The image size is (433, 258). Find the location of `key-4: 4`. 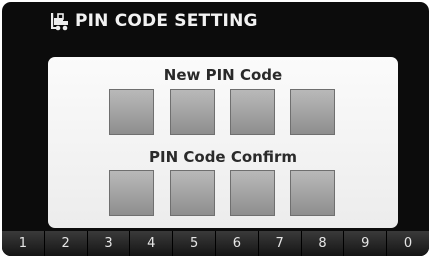

key-4: 4 is located at coordinates (152, 243).